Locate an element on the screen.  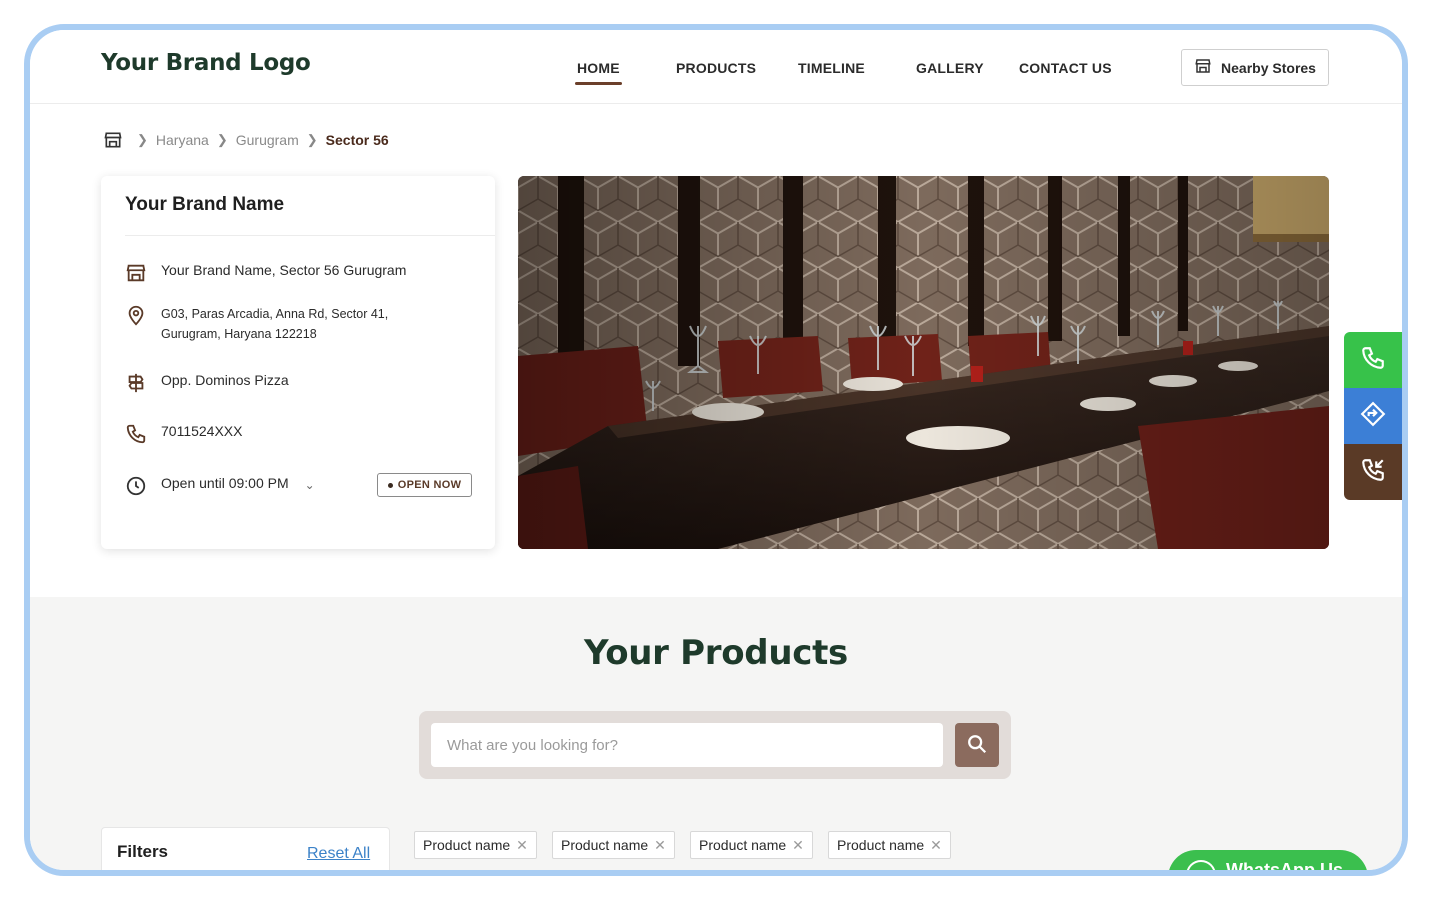
status-dot-icon is located at coordinates (390, 485).